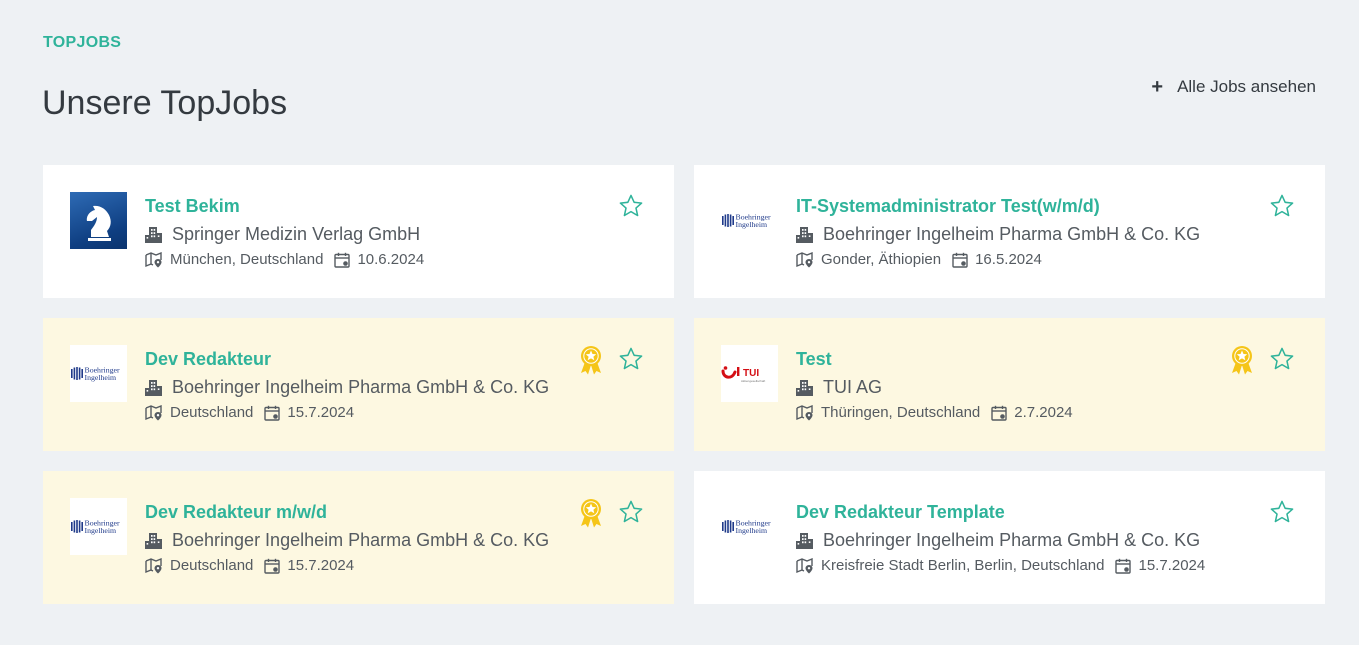 The image size is (1359, 645). I want to click on job-location: Gonder, Äthiopien, so click(881, 259).